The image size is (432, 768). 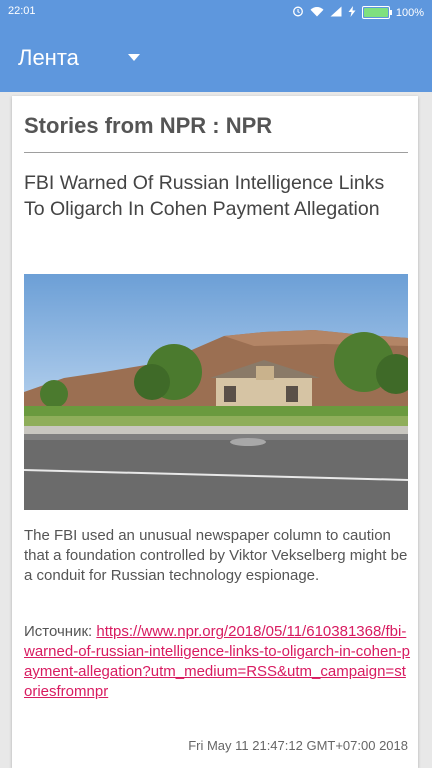 I want to click on app-bar: Лента, so click(x=216, y=58).